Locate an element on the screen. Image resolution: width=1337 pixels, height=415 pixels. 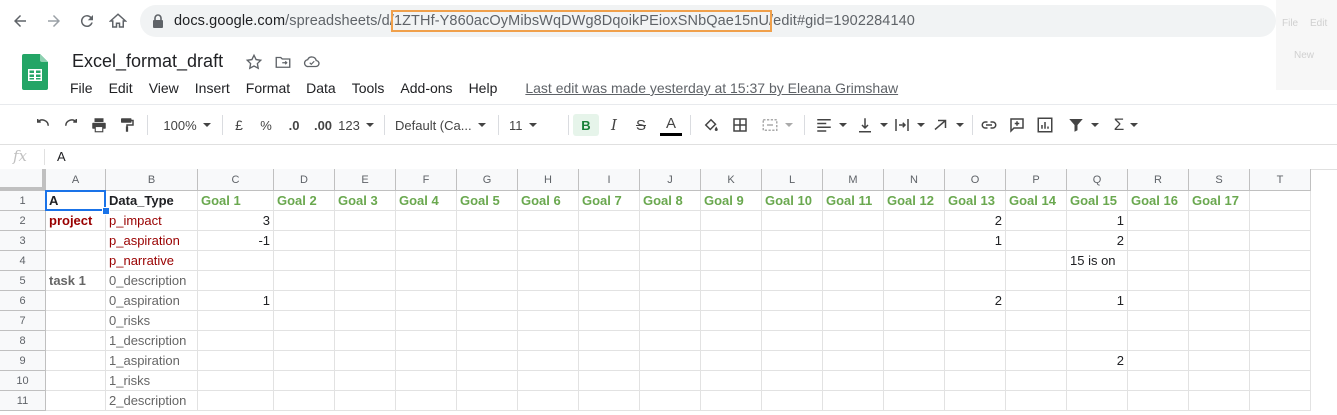
column-header-d: D is located at coordinates (304, 180).